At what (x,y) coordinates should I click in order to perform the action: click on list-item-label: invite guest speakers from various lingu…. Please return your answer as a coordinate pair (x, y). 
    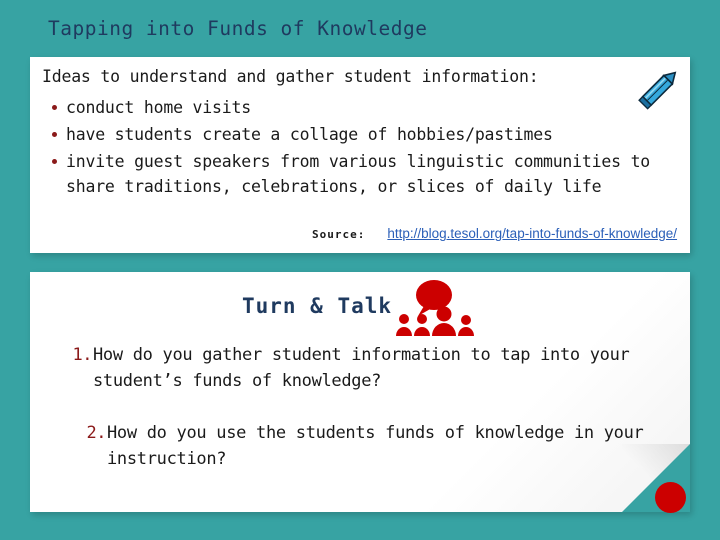
    Looking at the image, I should click on (358, 174).